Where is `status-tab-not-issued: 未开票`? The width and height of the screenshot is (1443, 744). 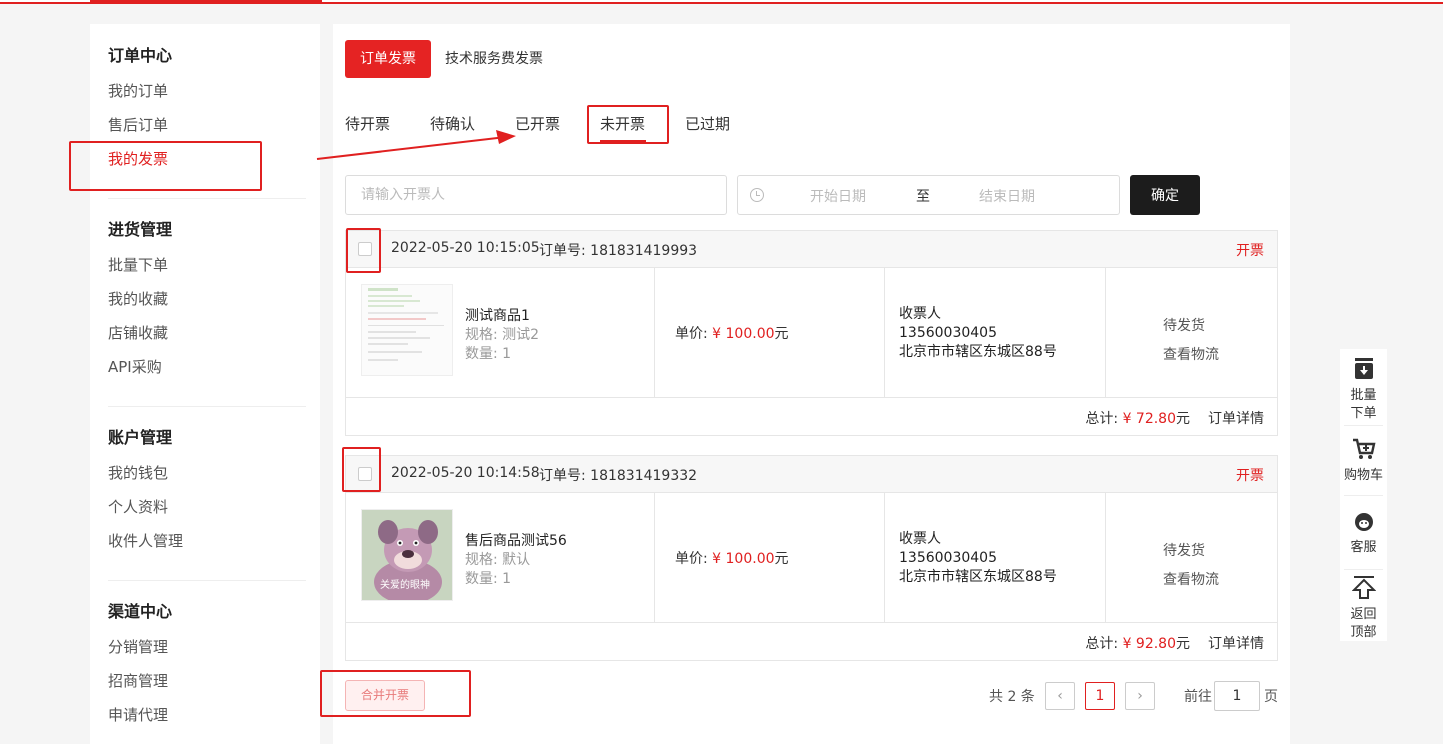 status-tab-not-issued: 未开票 is located at coordinates (622, 124).